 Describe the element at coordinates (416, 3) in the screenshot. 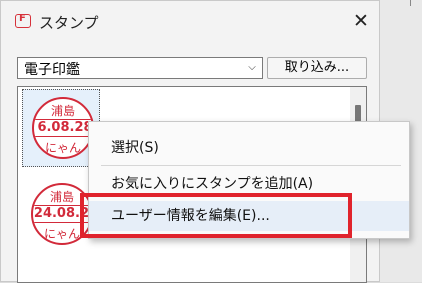

I see `background-edge` at that location.